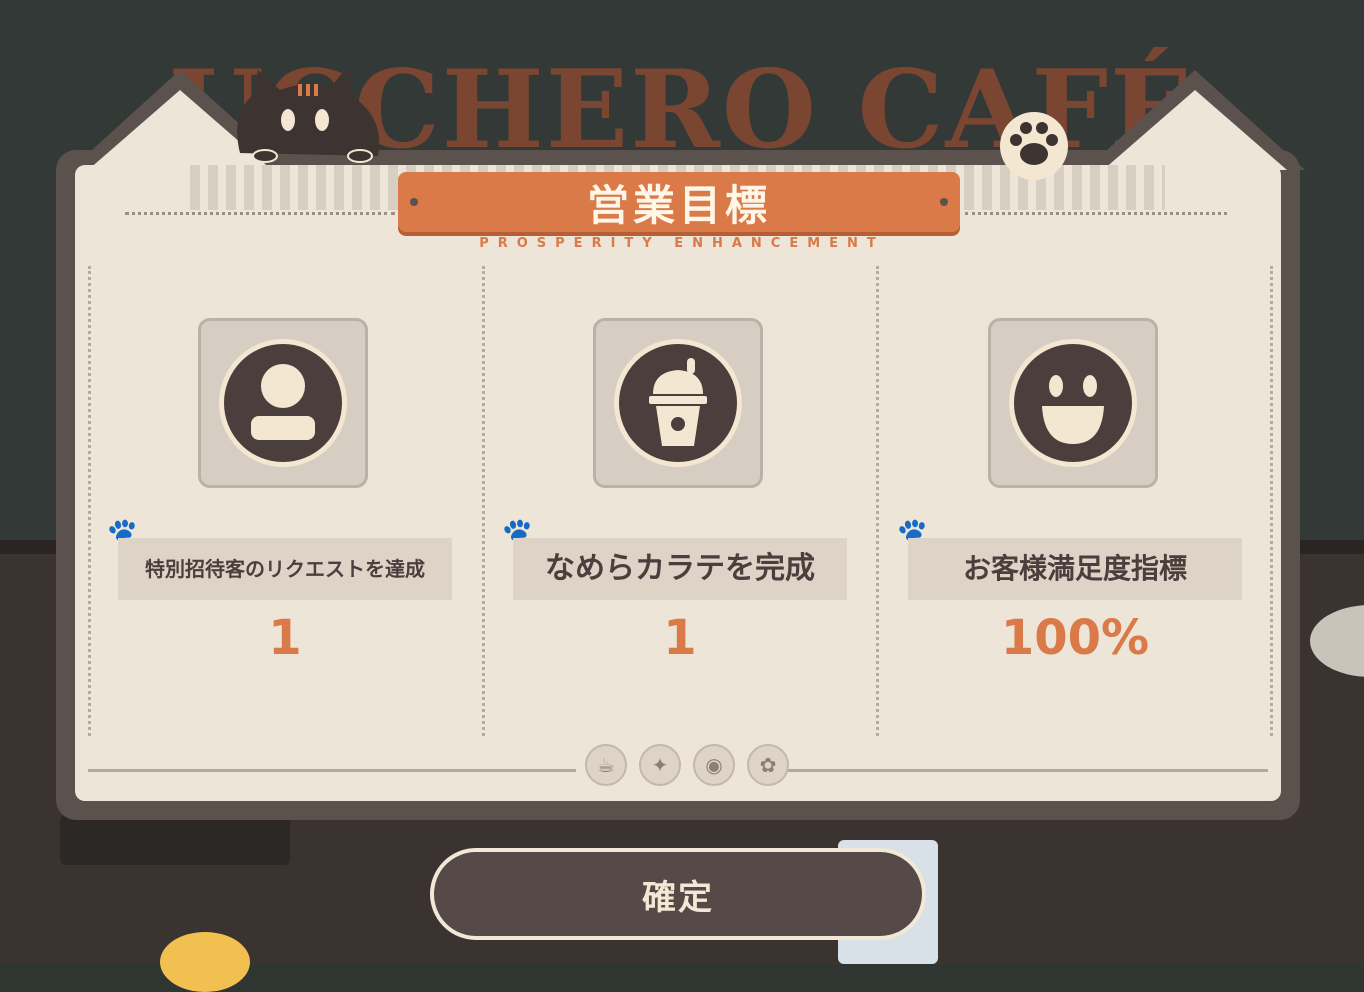 Image resolution: width=1364 pixels, height=992 pixels. What do you see at coordinates (1195, 130) in the screenshot?
I see `cat-ear-right-inner` at bounding box center [1195, 130].